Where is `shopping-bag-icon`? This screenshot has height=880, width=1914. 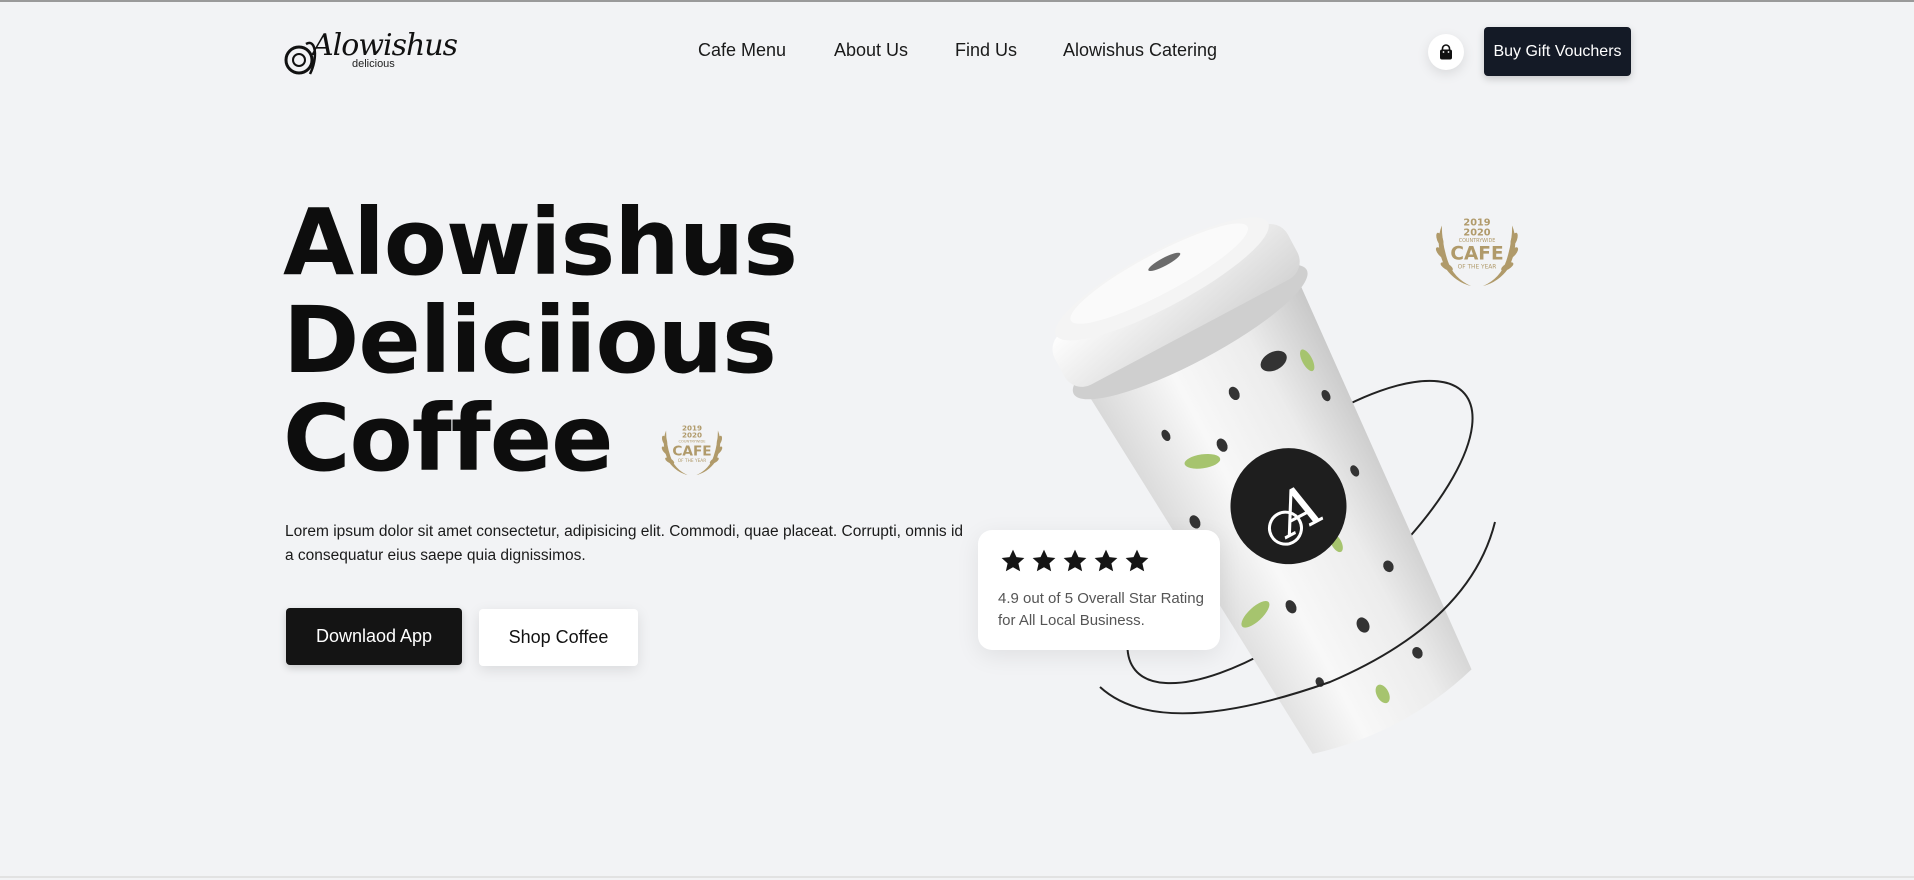 shopping-bag-icon is located at coordinates (1446, 51).